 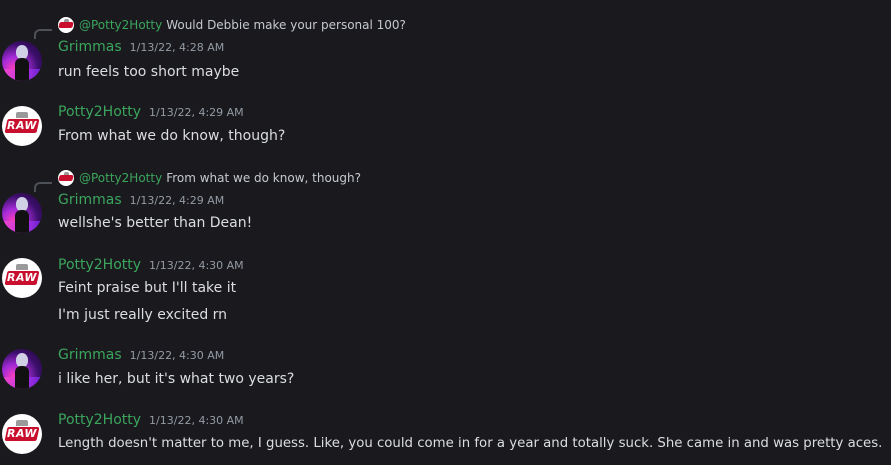 I want to click on message-text: I'm just really excited rn, so click(x=143, y=315).